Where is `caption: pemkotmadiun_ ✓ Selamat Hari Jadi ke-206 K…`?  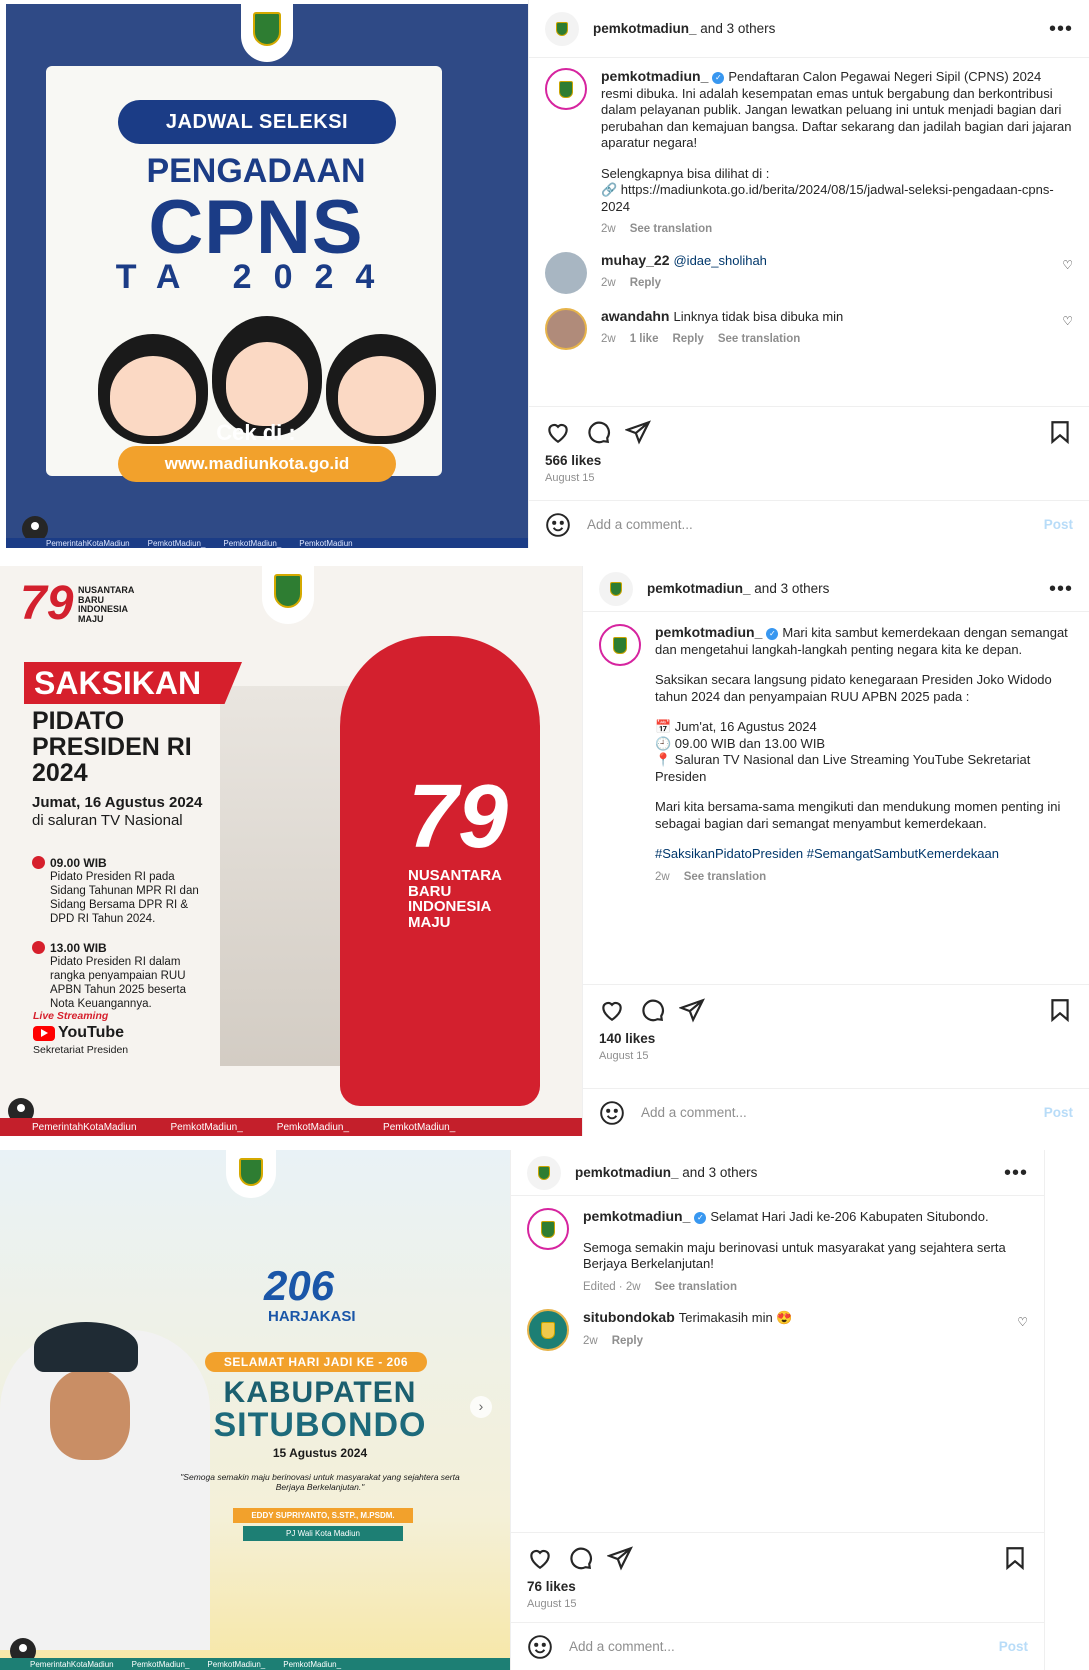
caption: pemkotmadiun_ ✓ Selamat Hari Jadi ke-206 K… is located at coordinates (777, 1251).